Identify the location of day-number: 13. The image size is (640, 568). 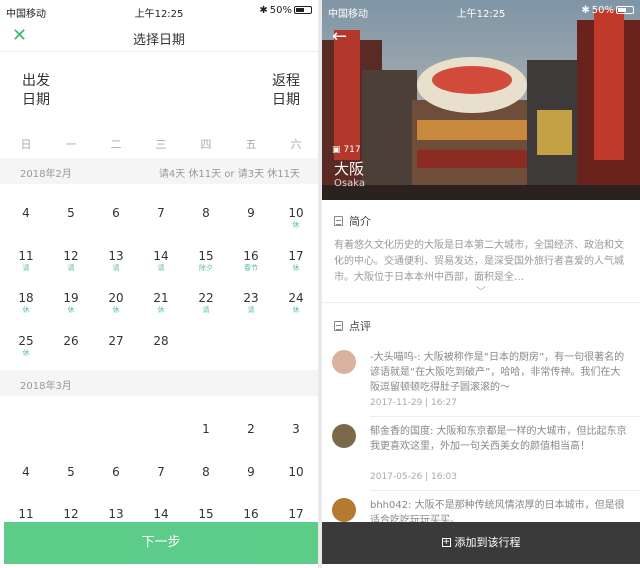
(116, 256).